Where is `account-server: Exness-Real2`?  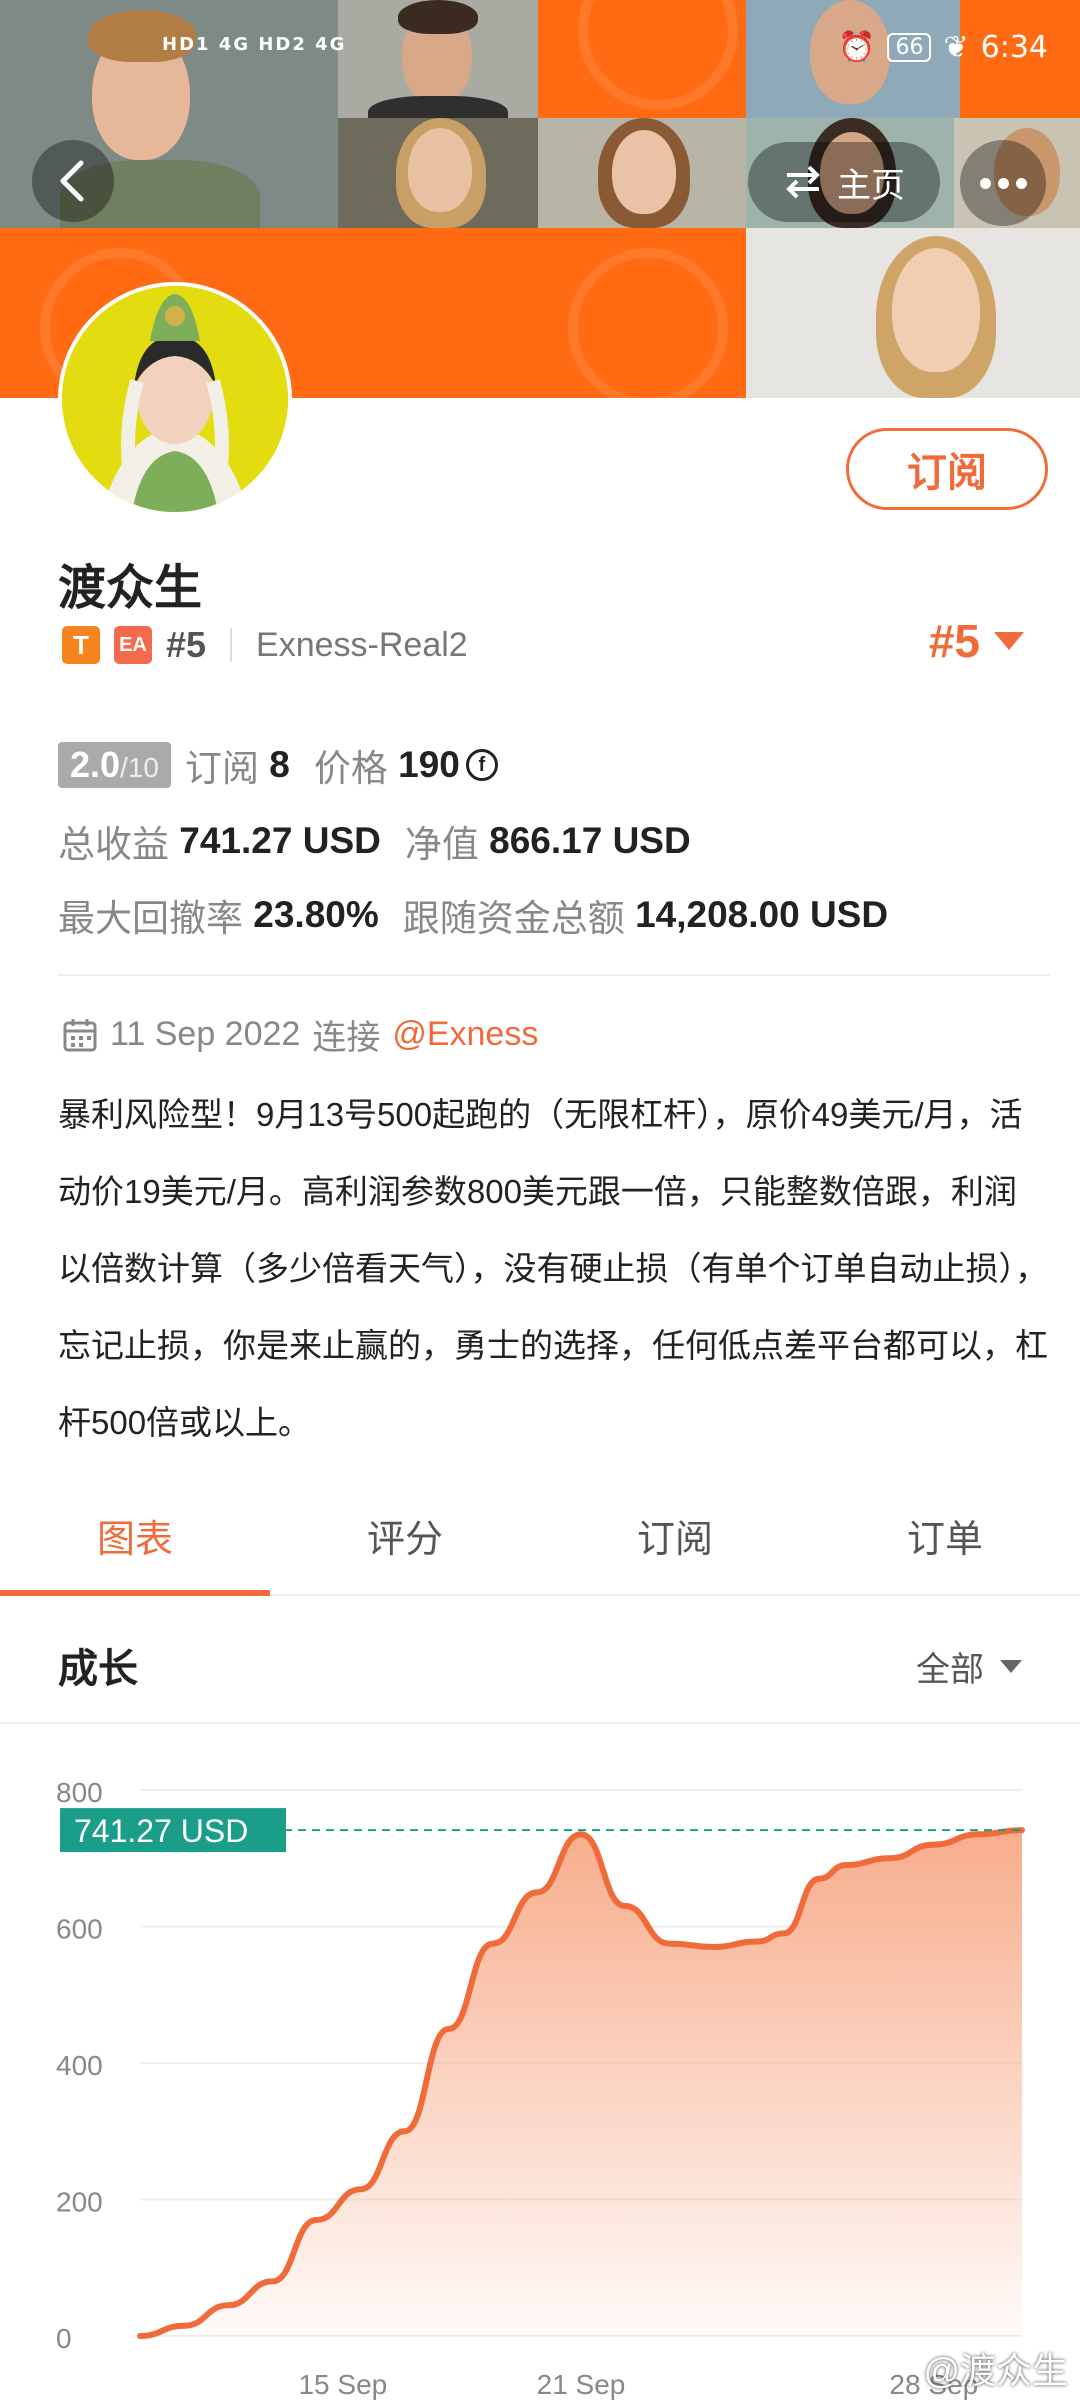 account-server: Exness-Real2 is located at coordinates (362, 644).